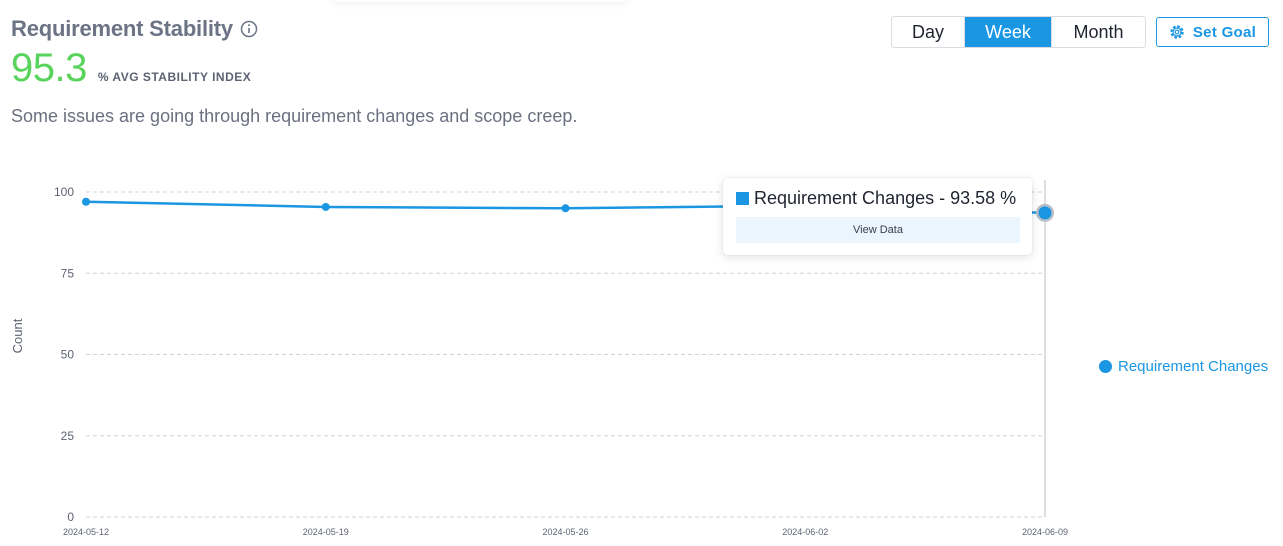 This screenshot has width=1283, height=546. What do you see at coordinates (805, 532) in the screenshot?
I see `x-tick-label: 2024-06-02` at bounding box center [805, 532].